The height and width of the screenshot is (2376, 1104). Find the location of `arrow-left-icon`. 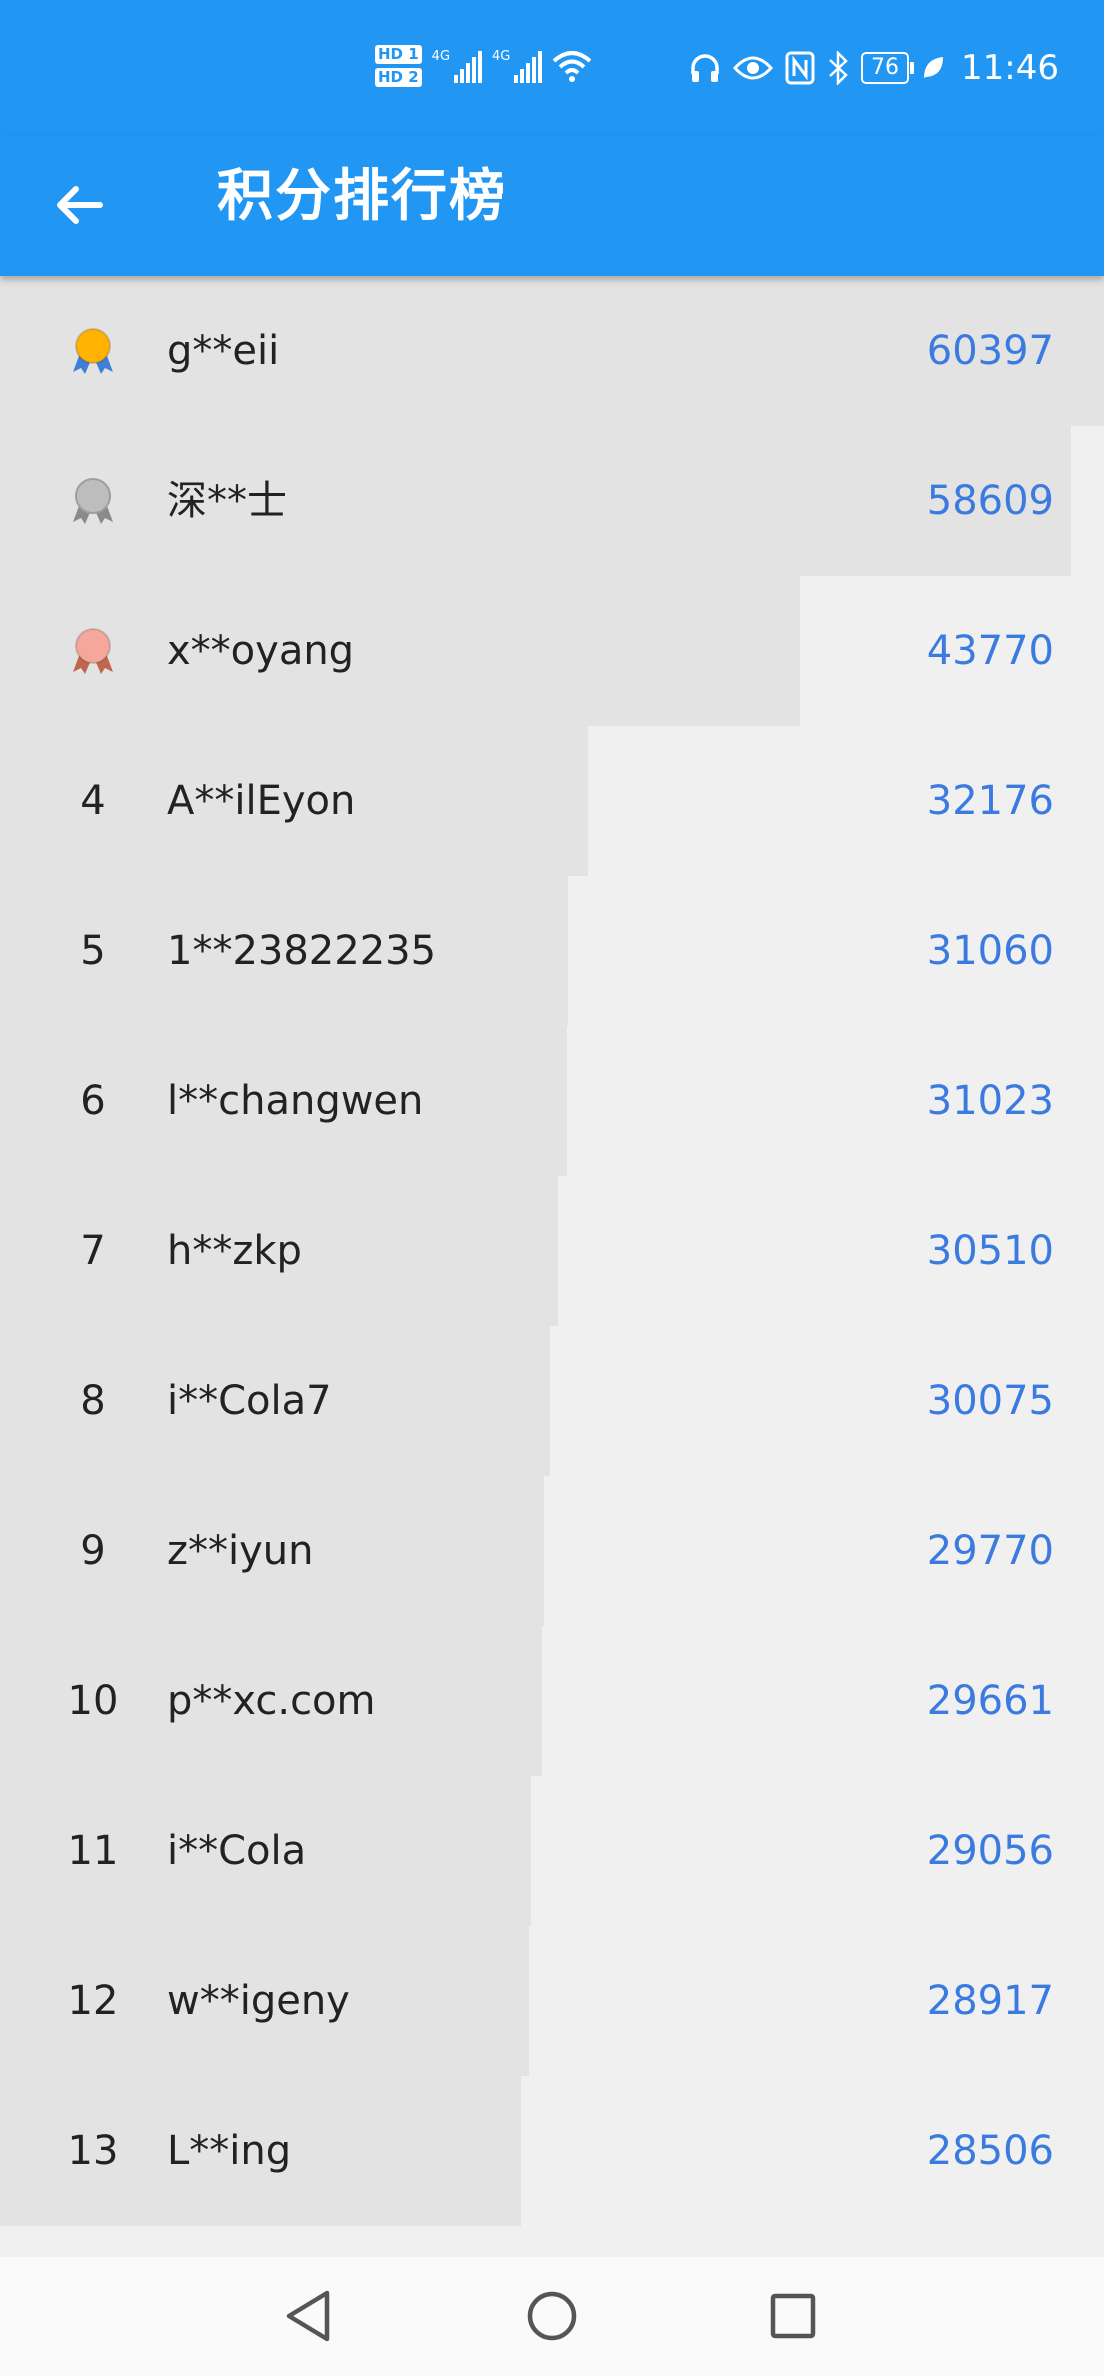

arrow-left-icon is located at coordinates (80, 205).